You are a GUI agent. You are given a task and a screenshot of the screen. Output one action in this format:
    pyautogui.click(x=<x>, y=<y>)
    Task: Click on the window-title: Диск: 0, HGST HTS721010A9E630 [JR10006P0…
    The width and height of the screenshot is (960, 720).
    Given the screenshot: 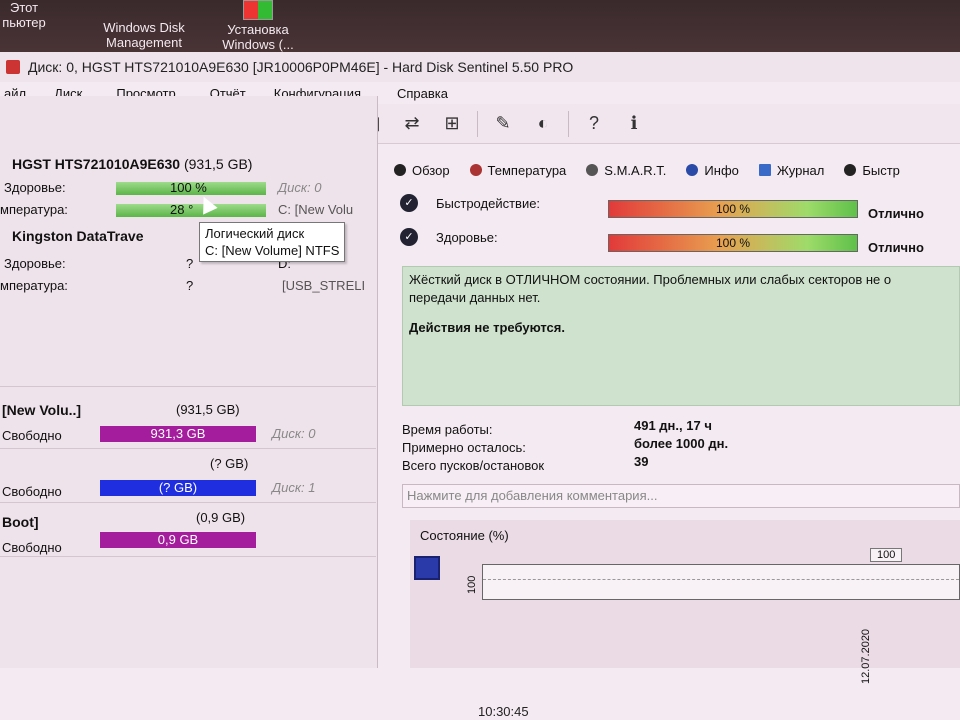 What is the action you would take?
    pyautogui.click(x=301, y=67)
    